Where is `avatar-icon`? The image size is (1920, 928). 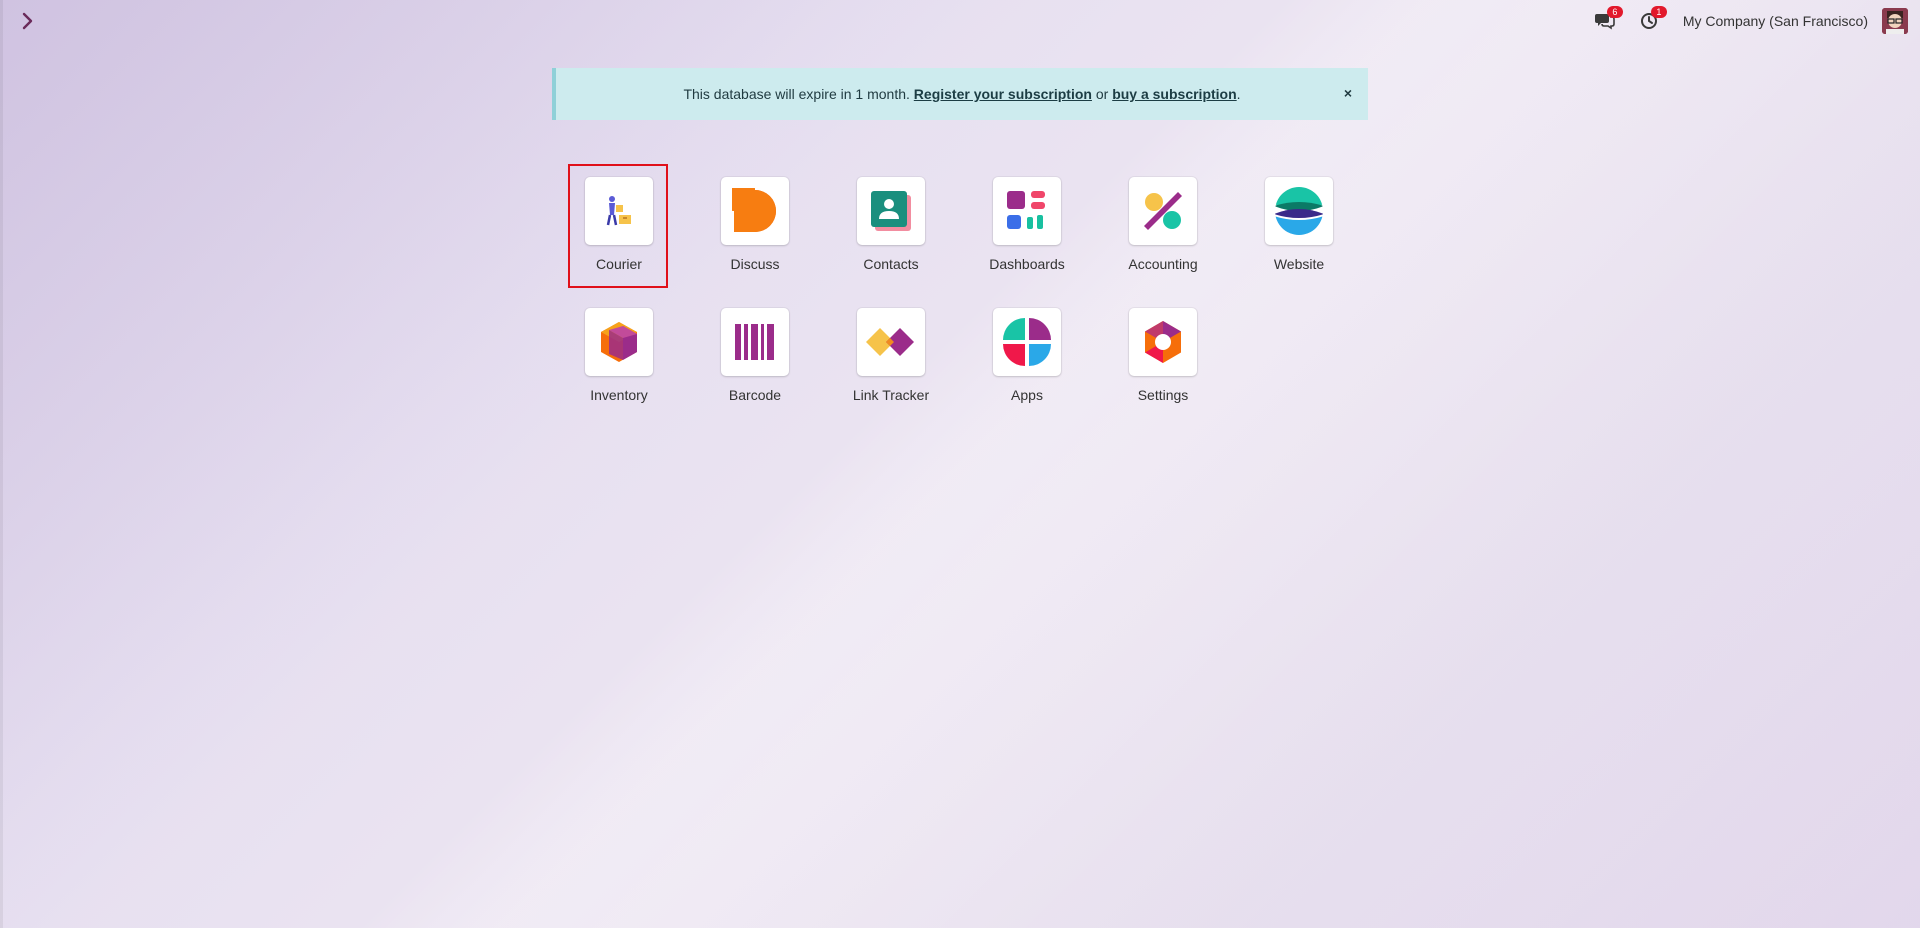 avatar-icon is located at coordinates (1895, 21).